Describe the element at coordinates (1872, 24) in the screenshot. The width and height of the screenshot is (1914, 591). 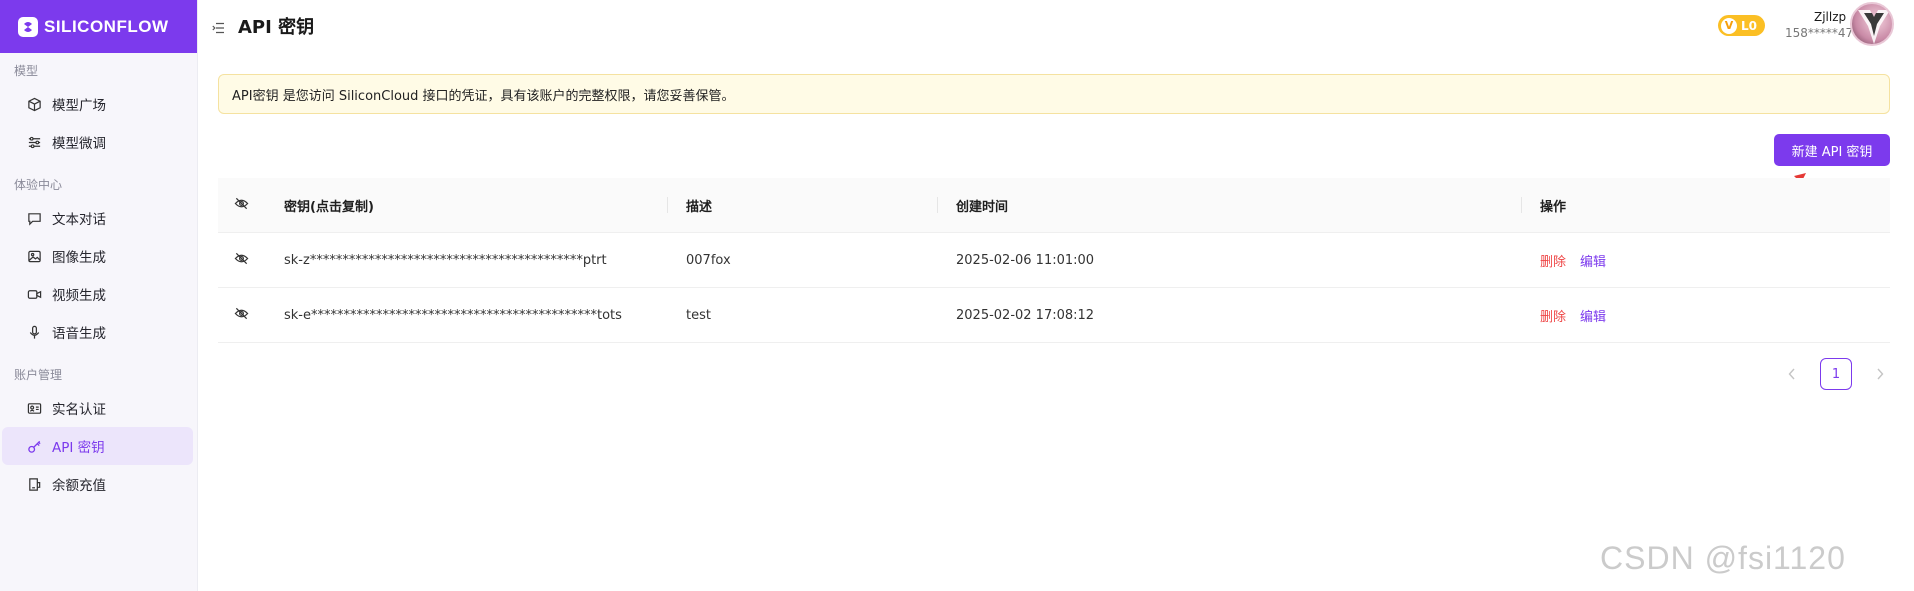
I see `avatar` at that location.